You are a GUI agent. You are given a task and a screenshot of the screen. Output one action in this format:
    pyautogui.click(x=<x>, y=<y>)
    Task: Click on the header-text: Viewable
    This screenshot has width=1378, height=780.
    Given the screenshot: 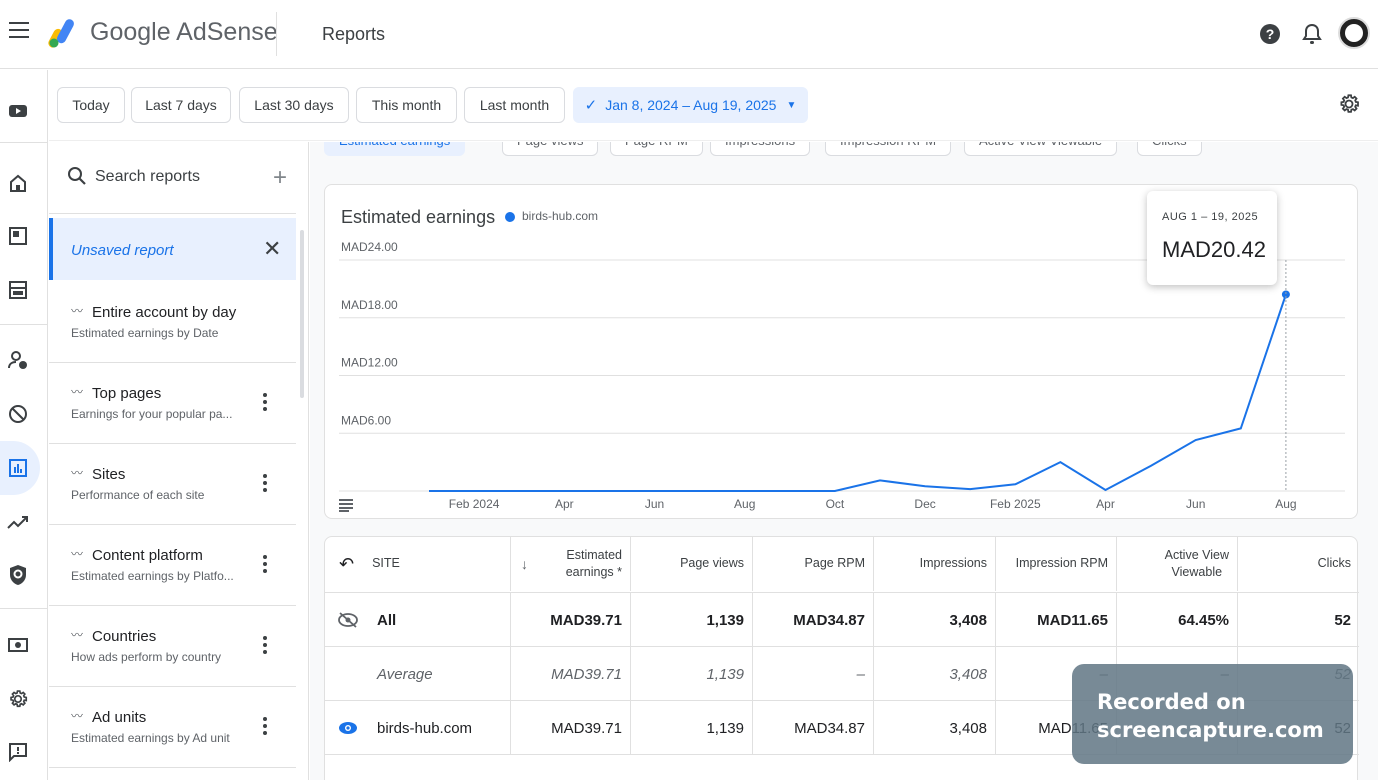 What is the action you would take?
    pyautogui.click(x=1197, y=572)
    